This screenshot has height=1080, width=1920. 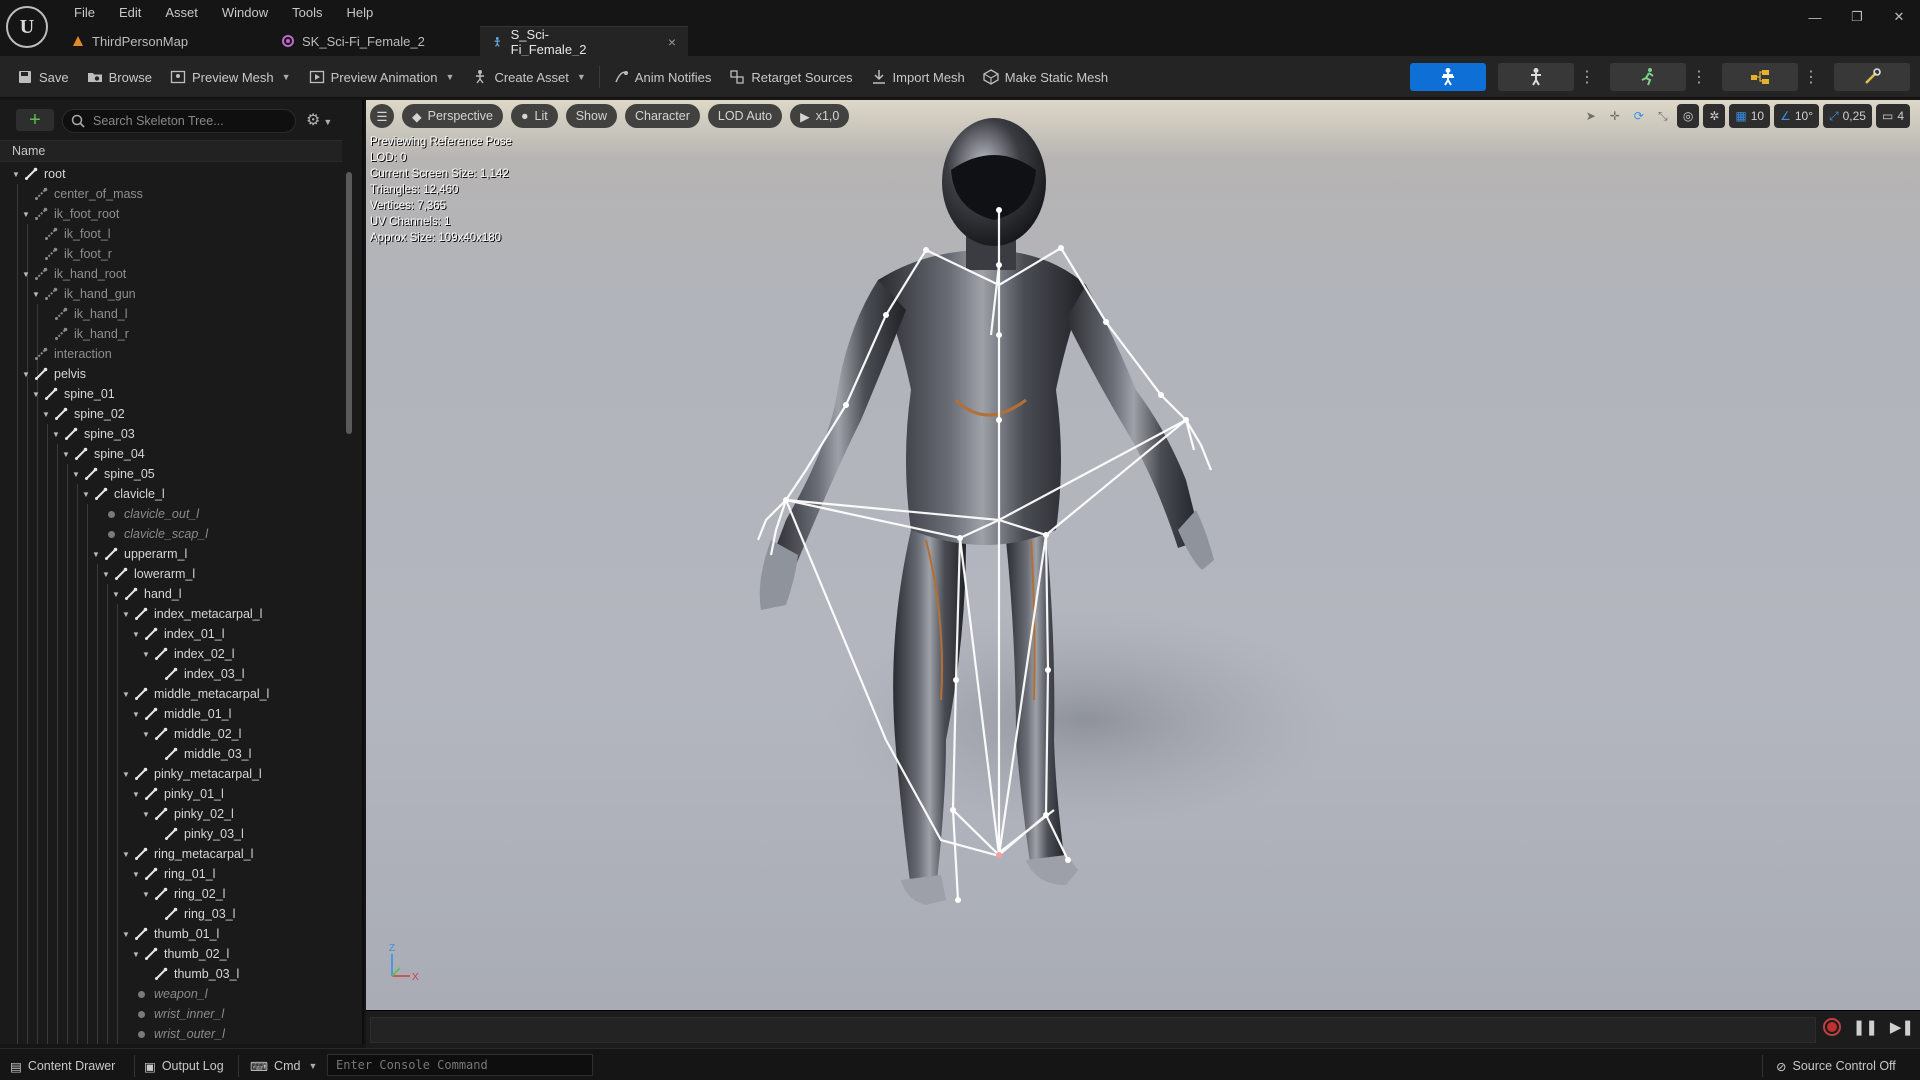 What do you see at coordinates (820, 116) in the screenshot?
I see `playback-speed-button: ▶ x1,0` at bounding box center [820, 116].